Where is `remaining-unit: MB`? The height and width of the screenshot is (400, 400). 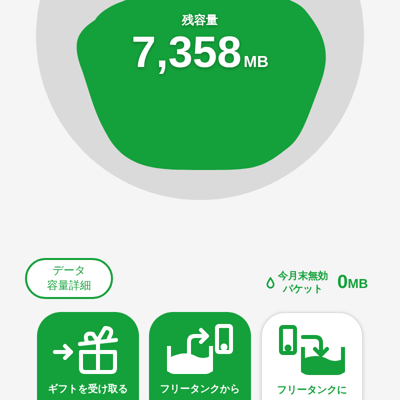 remaining-unit: MB is located at coordinates (256, 63).